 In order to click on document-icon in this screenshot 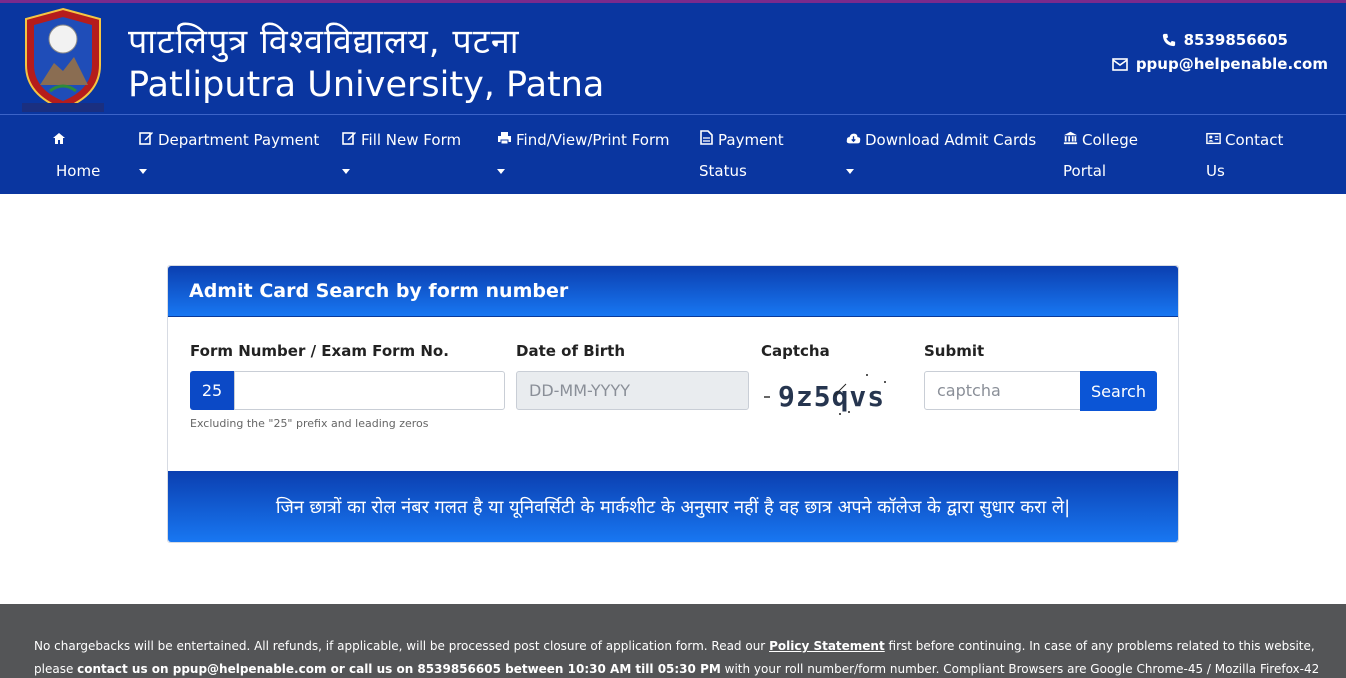, I will do `click(706, 137)`.